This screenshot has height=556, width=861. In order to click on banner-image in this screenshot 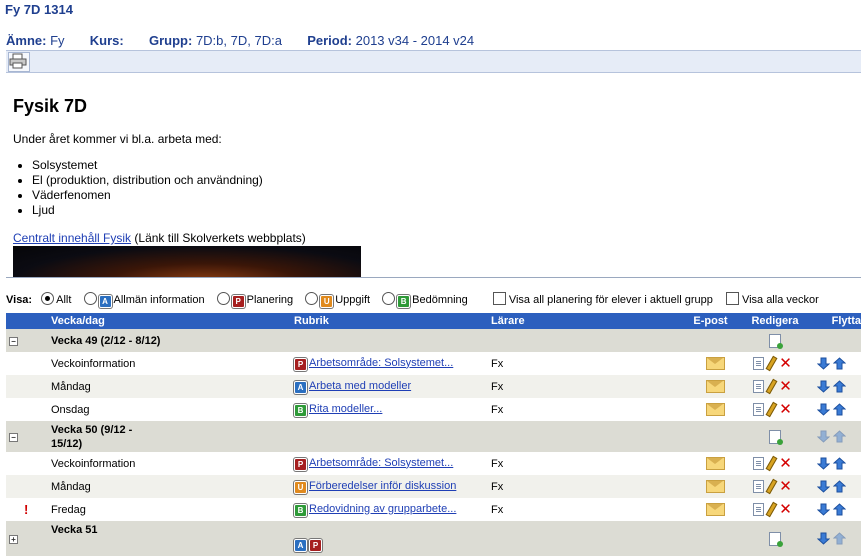, I will do `click(187, 261)`.